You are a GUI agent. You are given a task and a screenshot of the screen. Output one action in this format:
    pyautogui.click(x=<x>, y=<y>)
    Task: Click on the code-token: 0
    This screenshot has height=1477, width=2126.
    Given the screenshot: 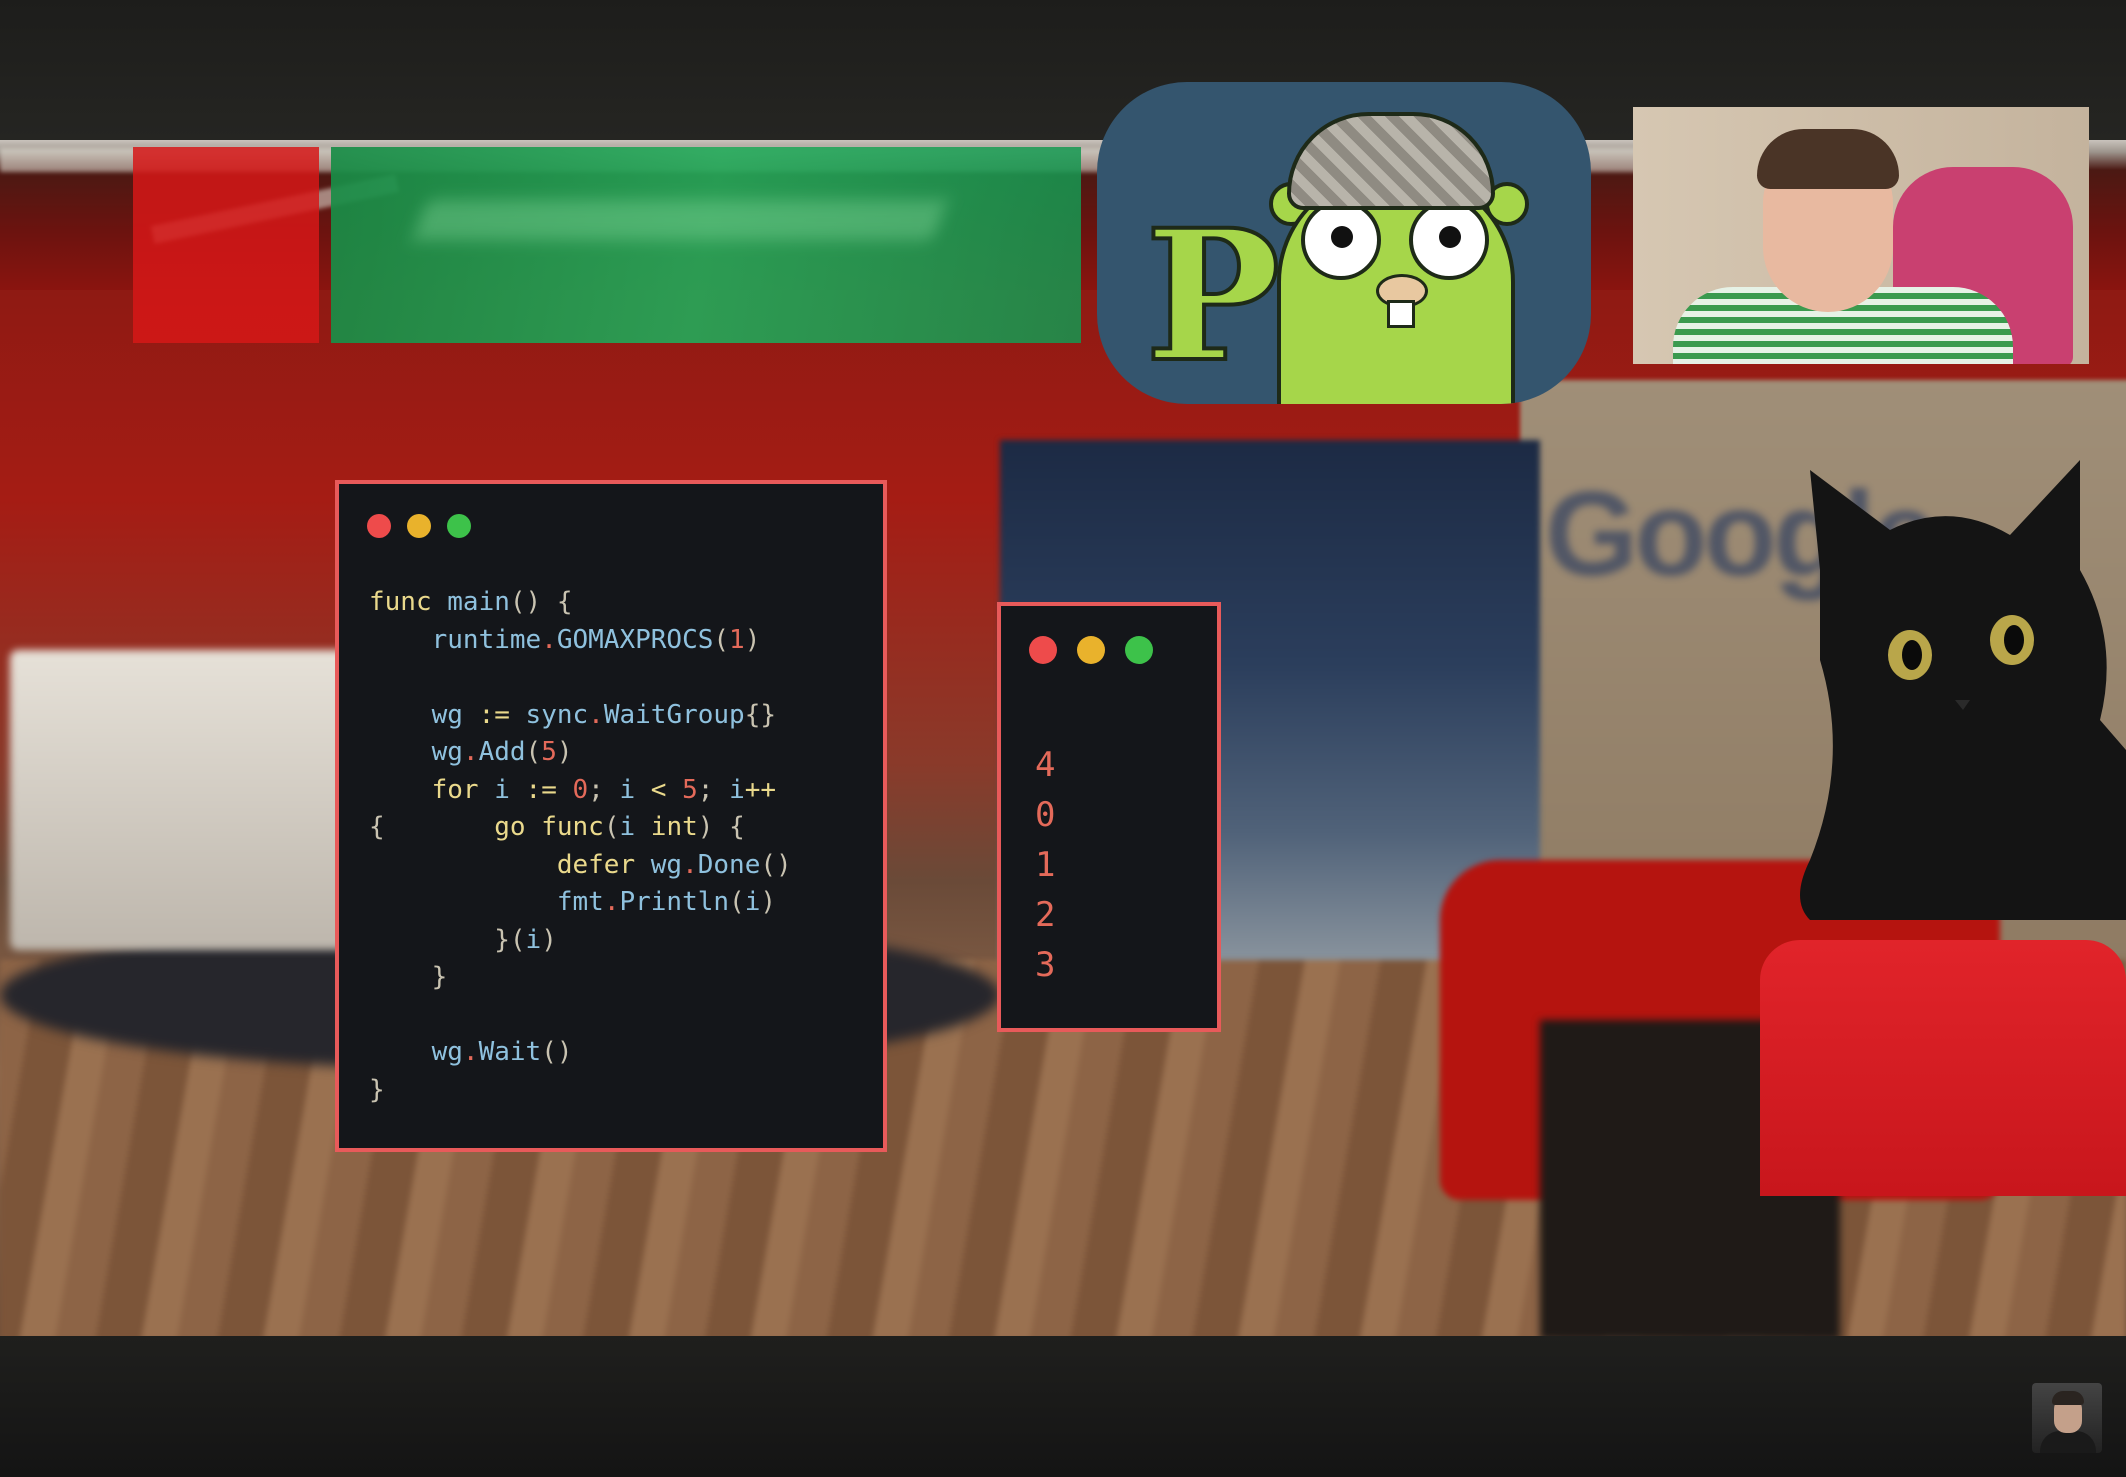 What is the action you would take?
    pyautogui.click(x=580, y=789)
    